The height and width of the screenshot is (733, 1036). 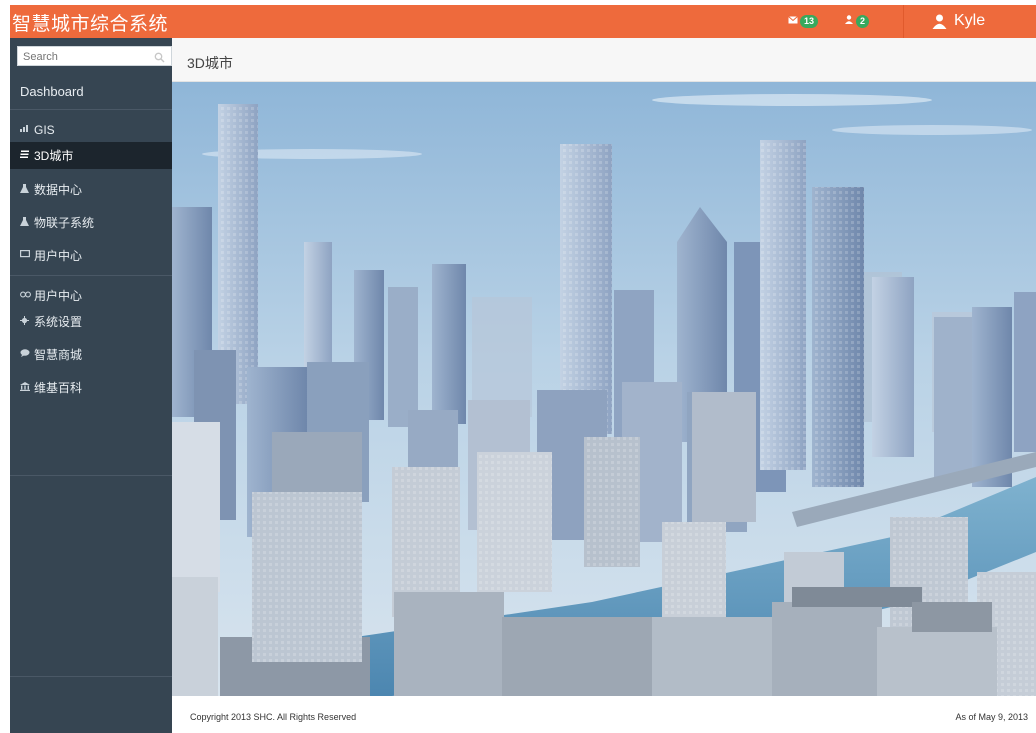 What do you see at coordinates (91, 129) in the screenshot?
I see `sidebar-item-gis: GIS` at bounding box center [91, 129].